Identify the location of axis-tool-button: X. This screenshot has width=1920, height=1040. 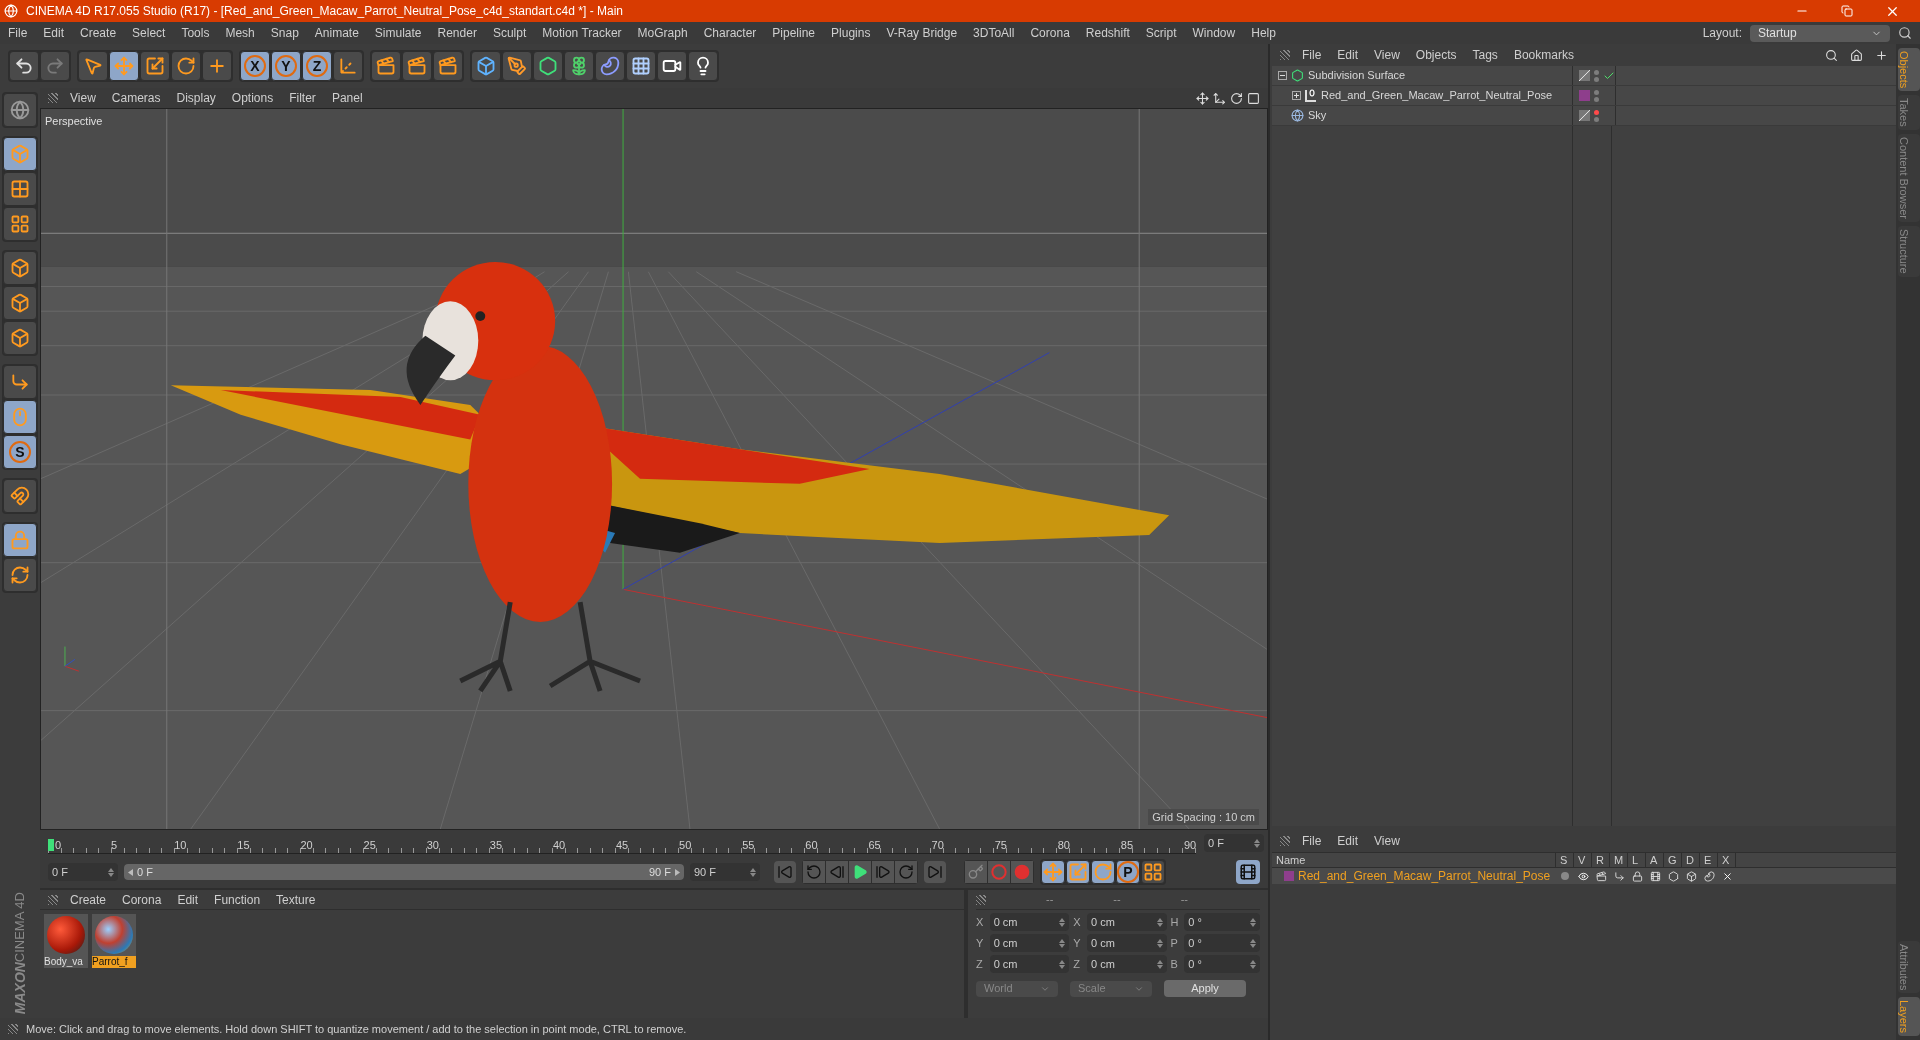
(255, 66).